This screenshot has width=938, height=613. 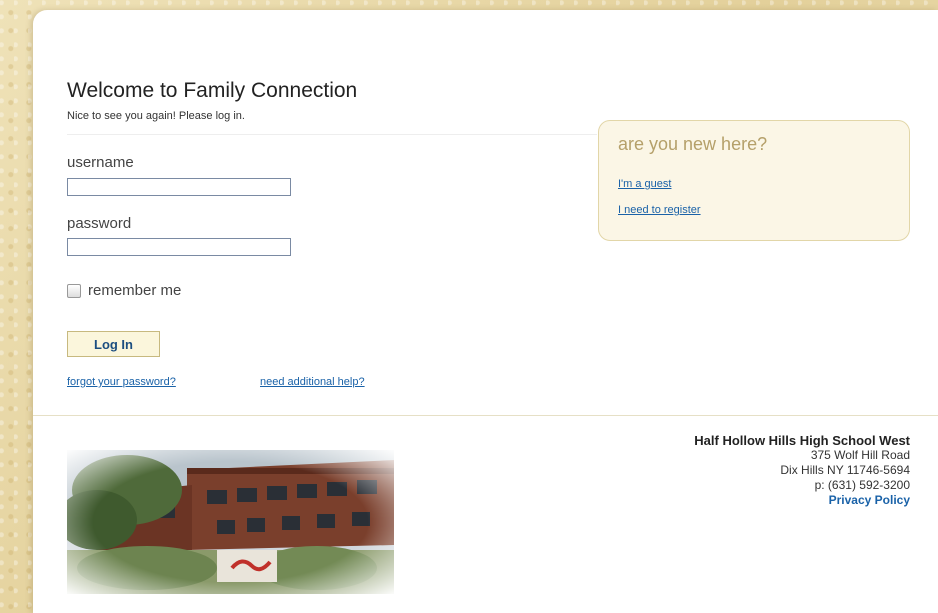 What do you see at coordinates (121, 382) in the screenshot?
I see `forgot-password-link: forgot your password?` at bounding box center [121, 382].